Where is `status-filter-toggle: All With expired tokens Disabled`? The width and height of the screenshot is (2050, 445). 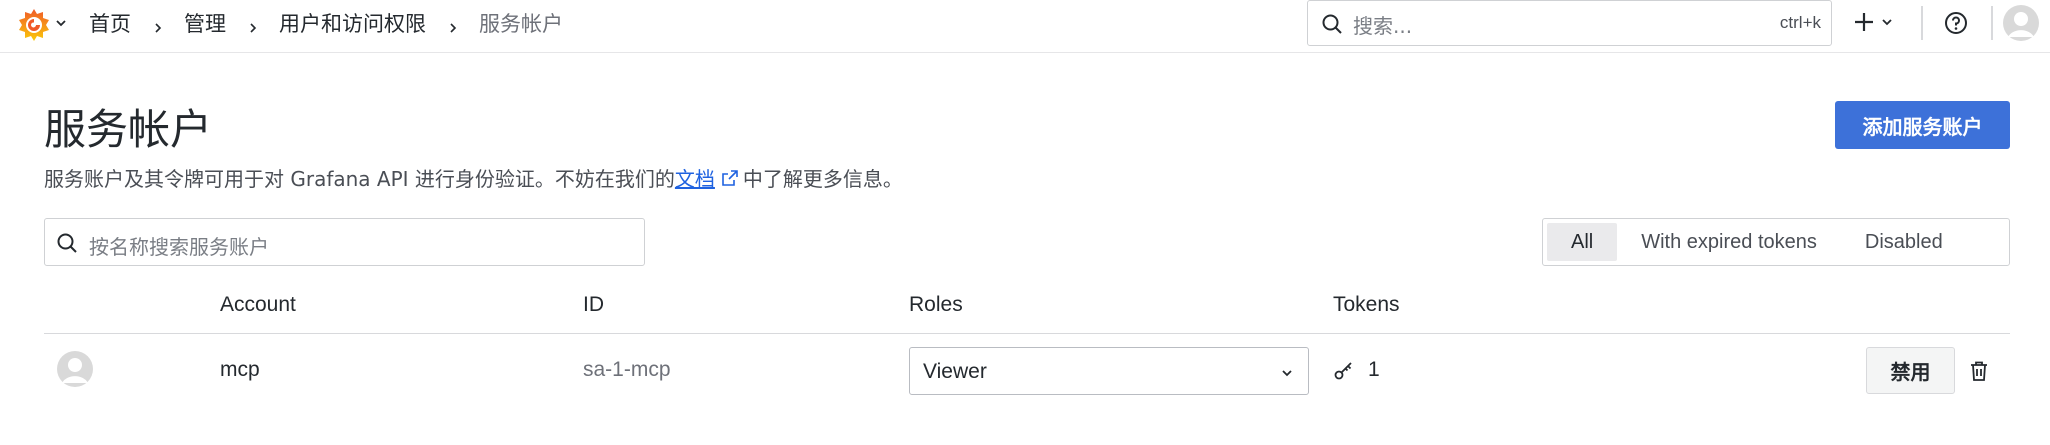
status-filter-toggle: All With expired tokens Disabled is located at coordinates (1776, 242).